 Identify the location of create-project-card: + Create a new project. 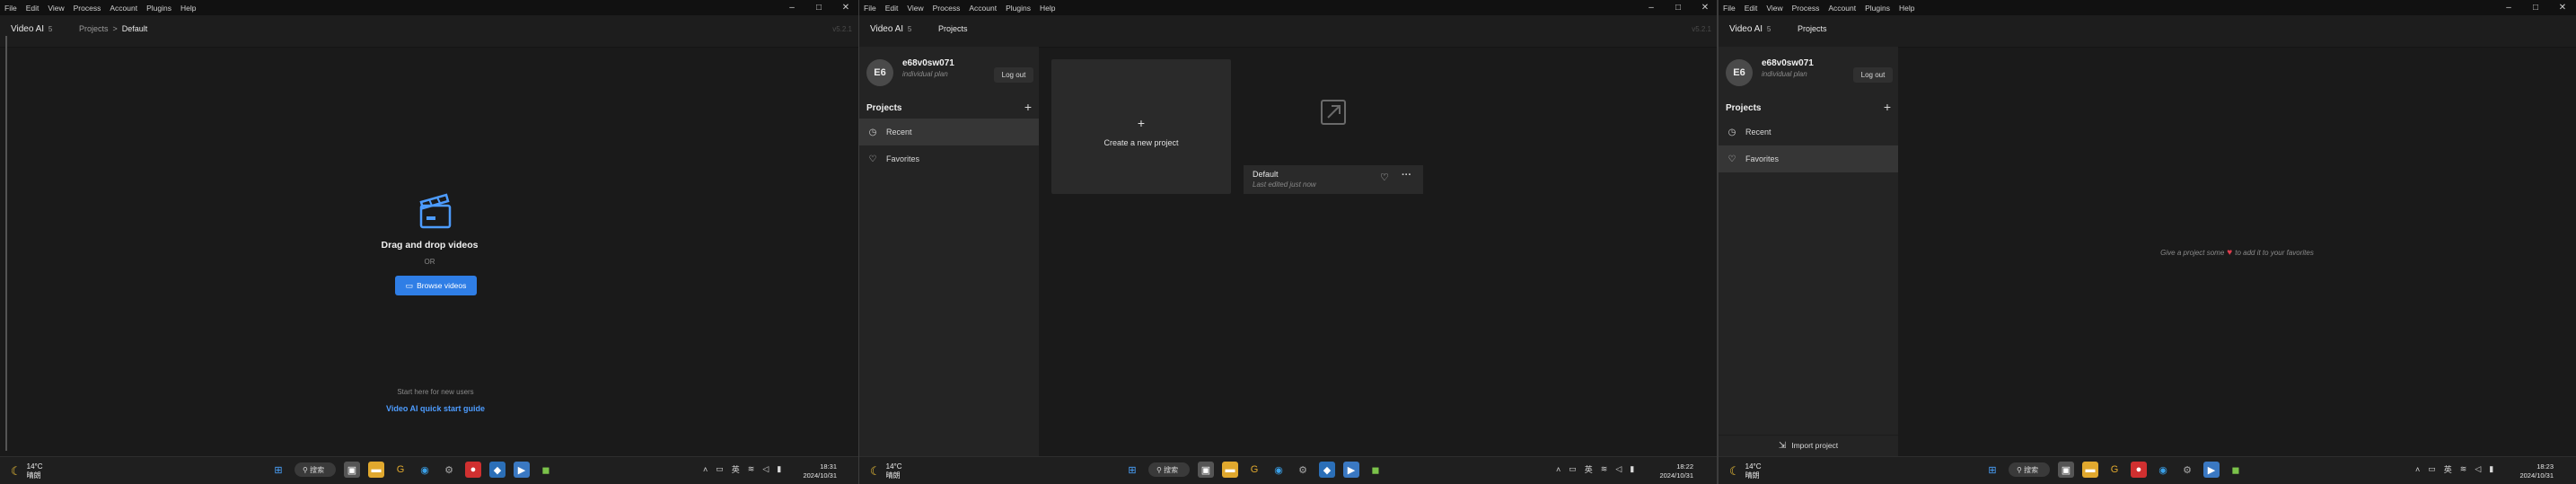
(1141, 126).